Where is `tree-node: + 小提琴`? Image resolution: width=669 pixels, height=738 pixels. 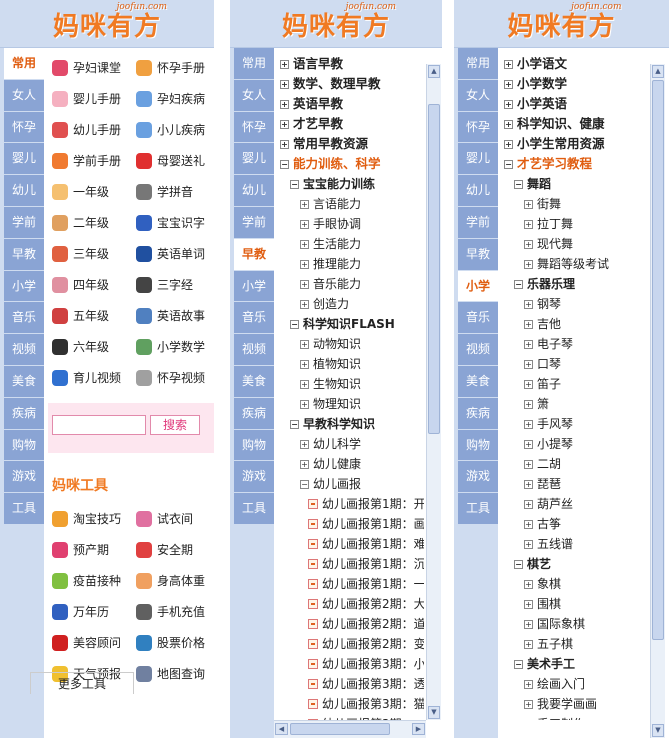 tree-node: + 小提琴 is located at coordinates (573, 444).